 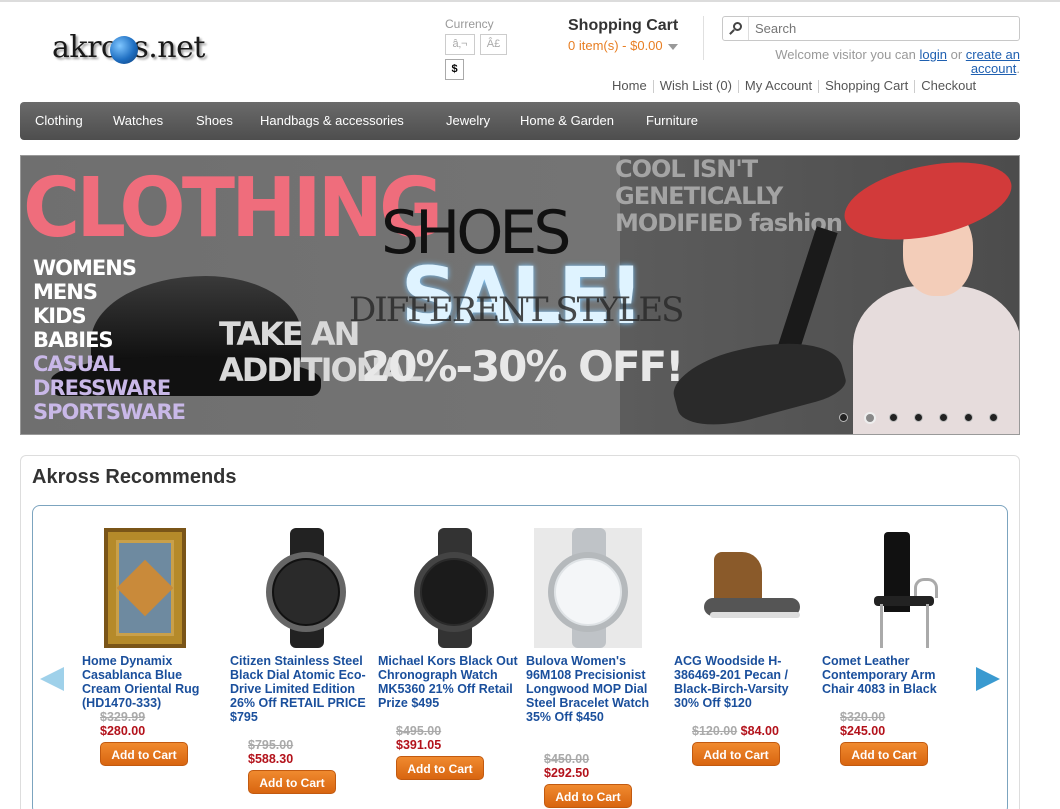 What do you see at coordinates (729, 196) in the screenshot?
I see `banner-collage-text: COOL ISN'T GENETICALLY MODIFIED fashion` at bounding box center [729, 196].